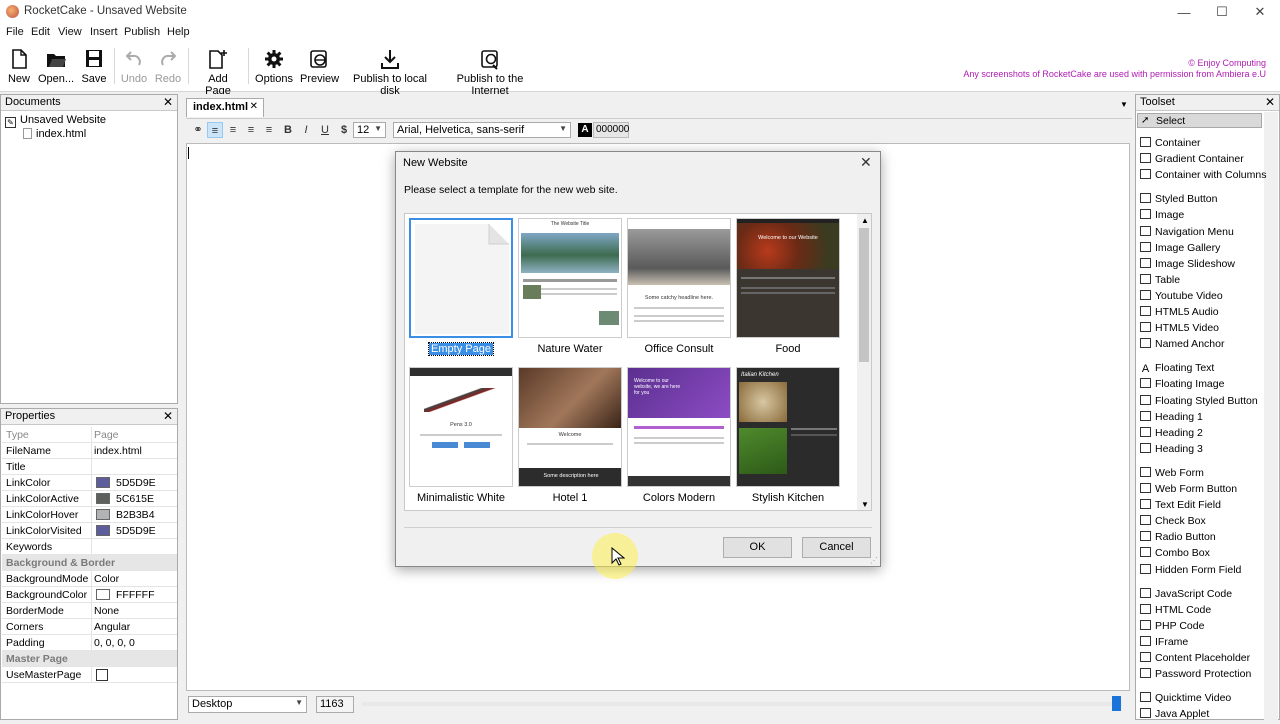 The image size is (1280, 724). What do you see at coordinates (274, 66) in the screenshot?
I see `options-button: Options` at bounding box center [274, 66].